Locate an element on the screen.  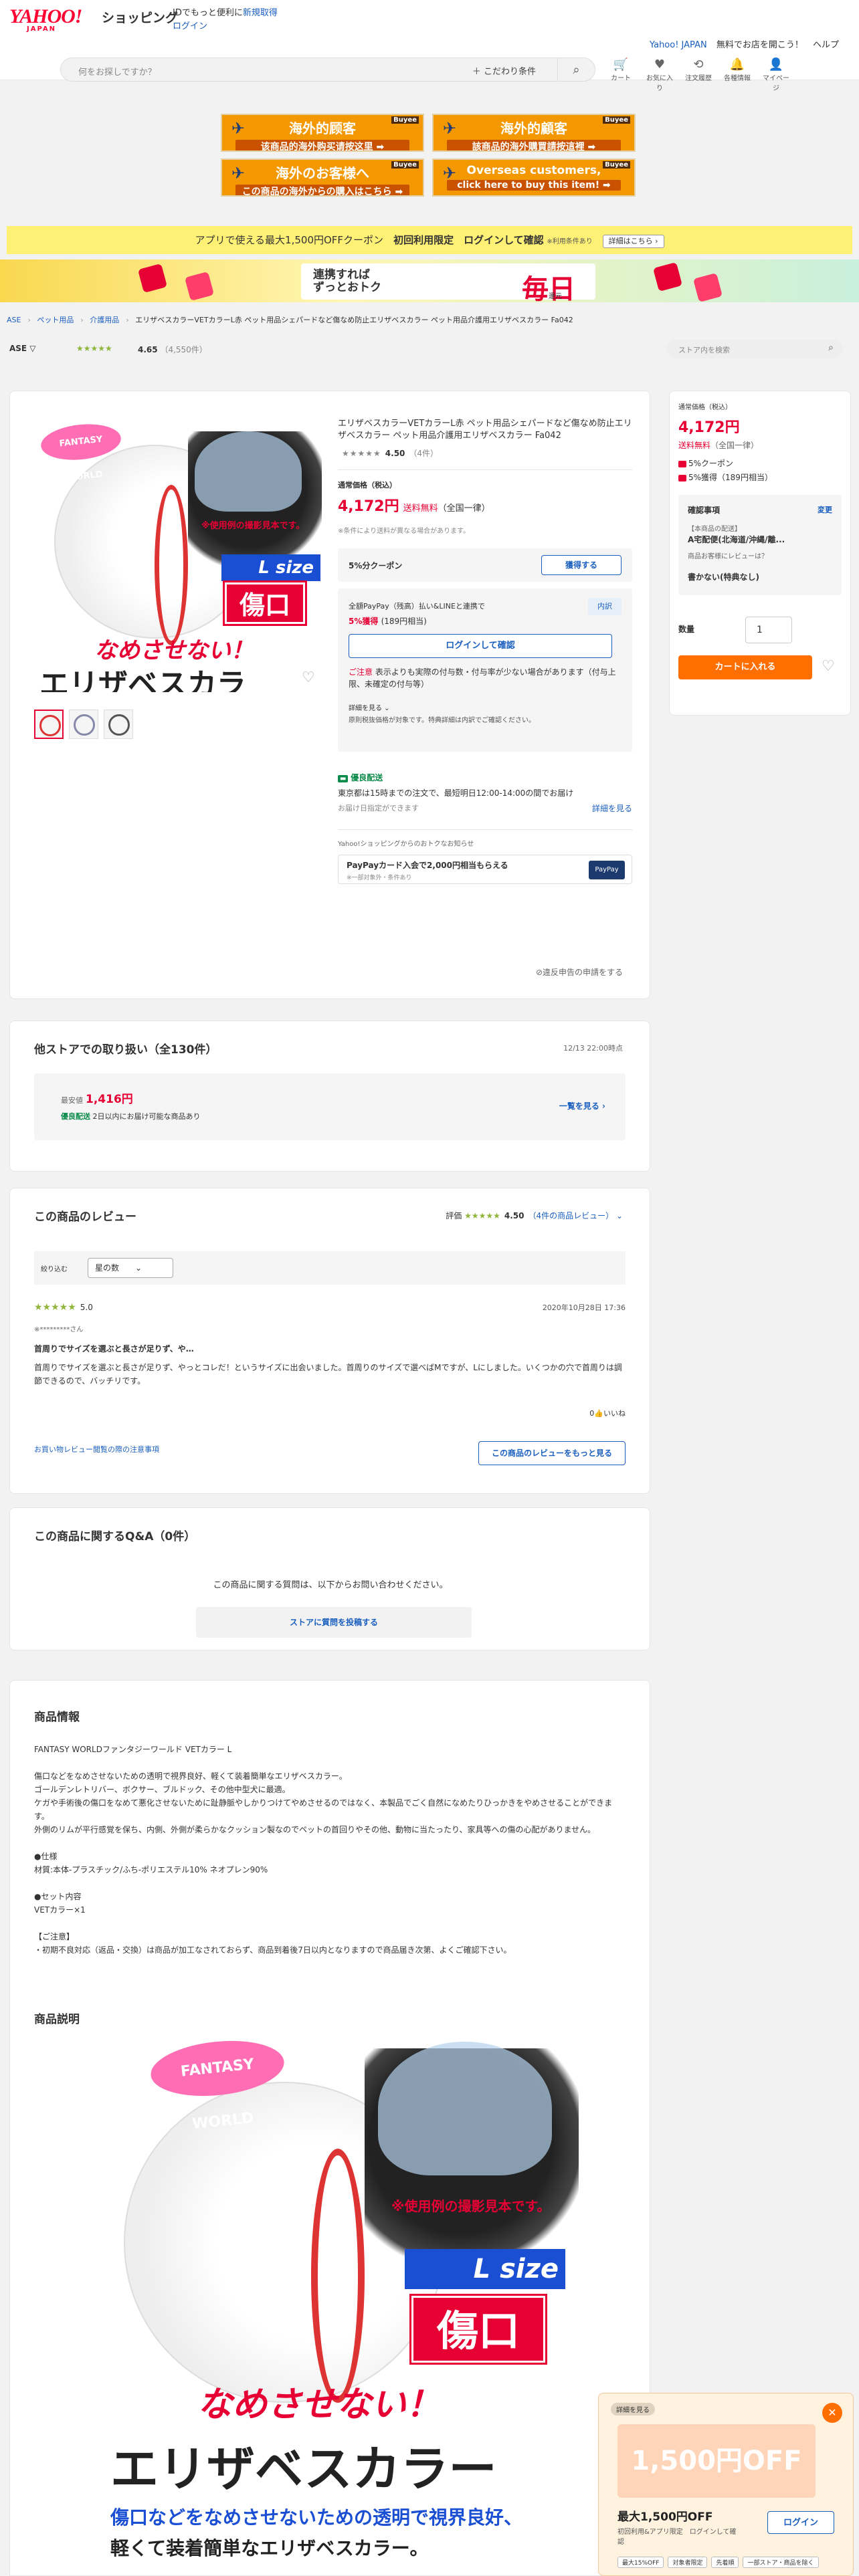
qa-text: この商品に関する質問は、以下からお問い合わせください。 is located at coordinates (330, 1585).